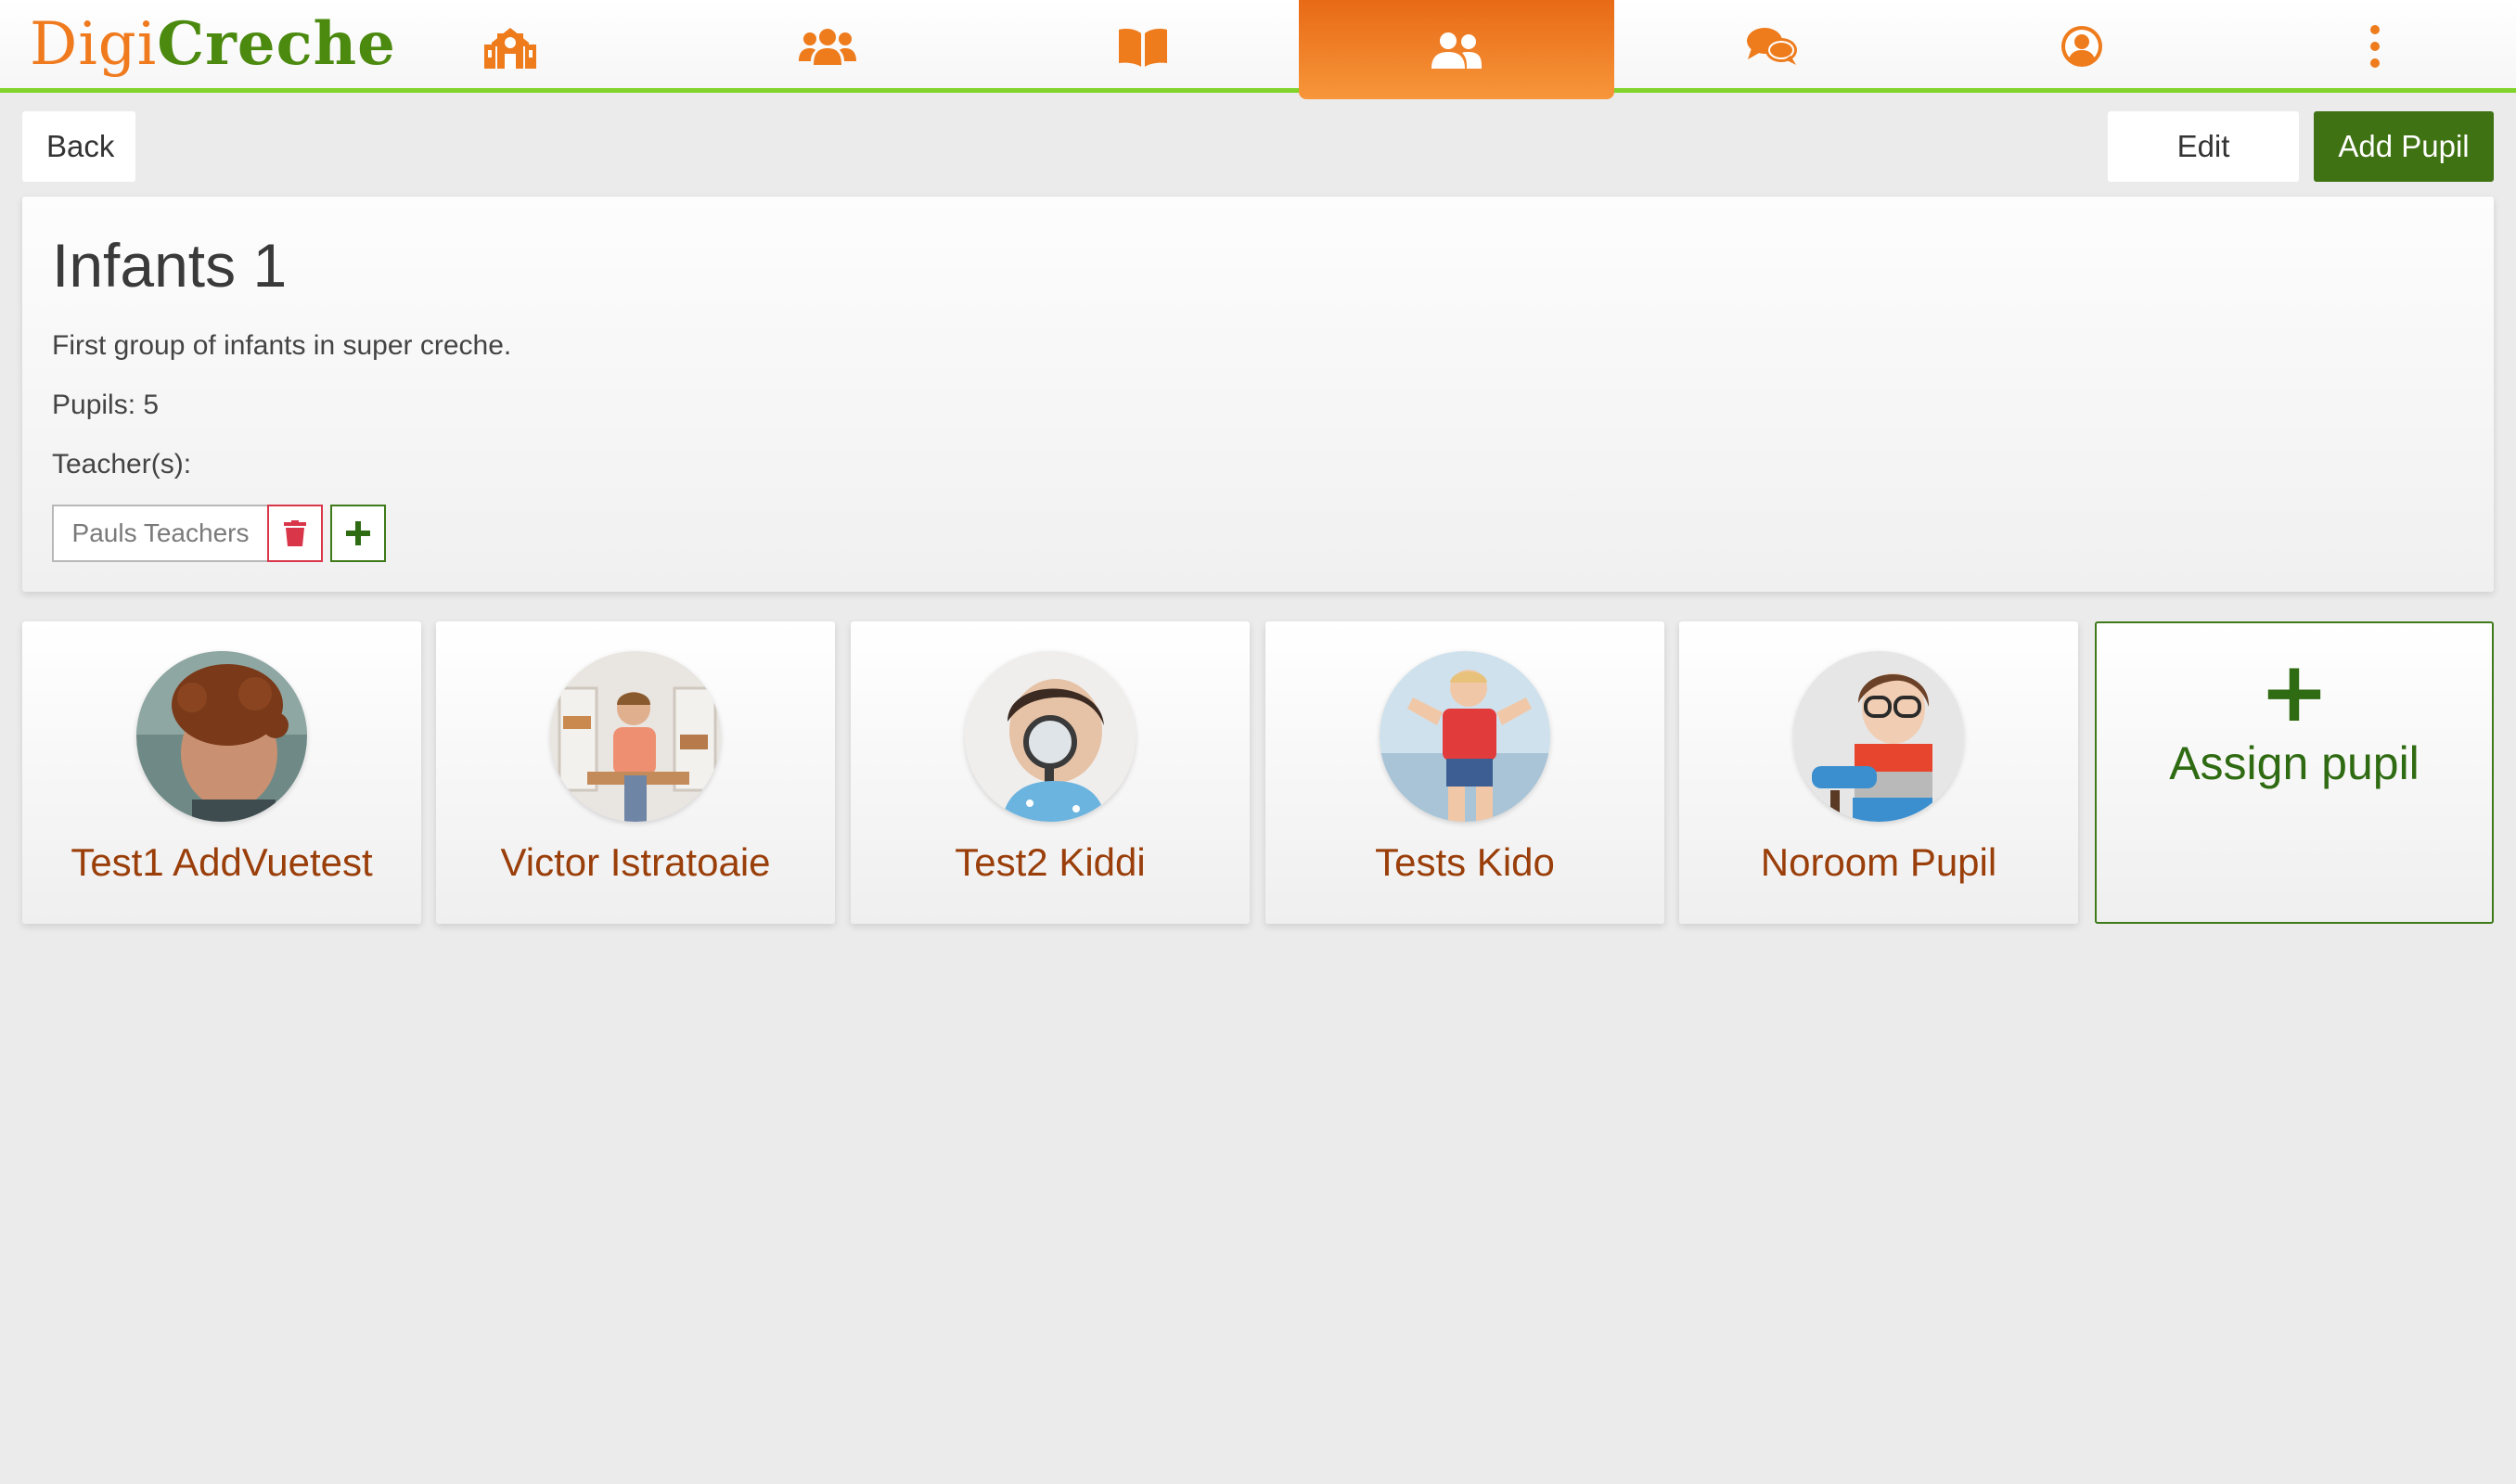 The height and width of the screenshot is (1484, 2516). I want to click on room-title: Infants 1, so click(170, 265).